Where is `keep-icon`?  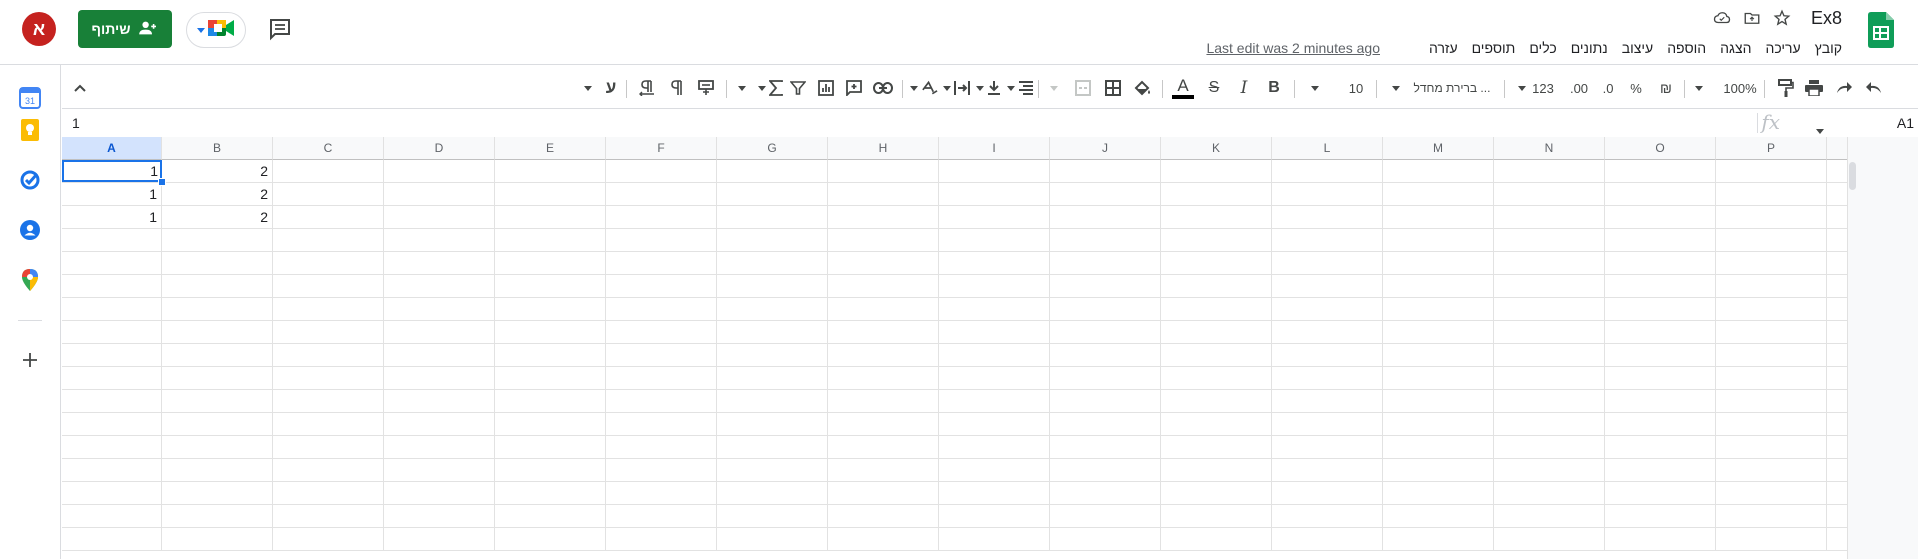
keep-icon is located at coordinates (30, 130).